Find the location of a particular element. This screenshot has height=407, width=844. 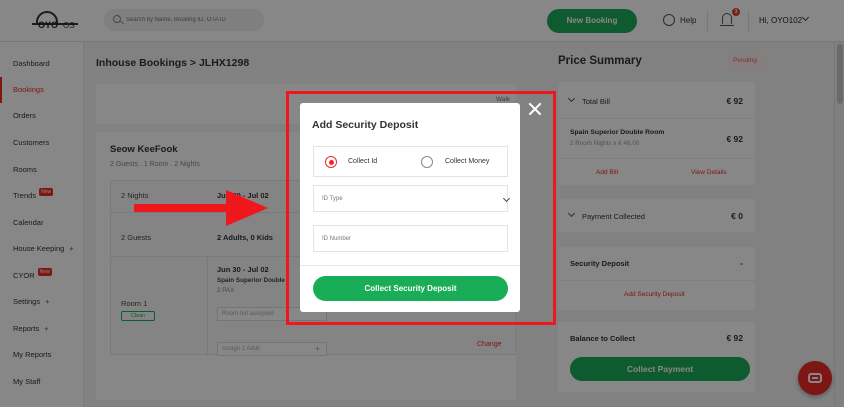

annotation-arrow-icon is located at coordinates (183, 208).